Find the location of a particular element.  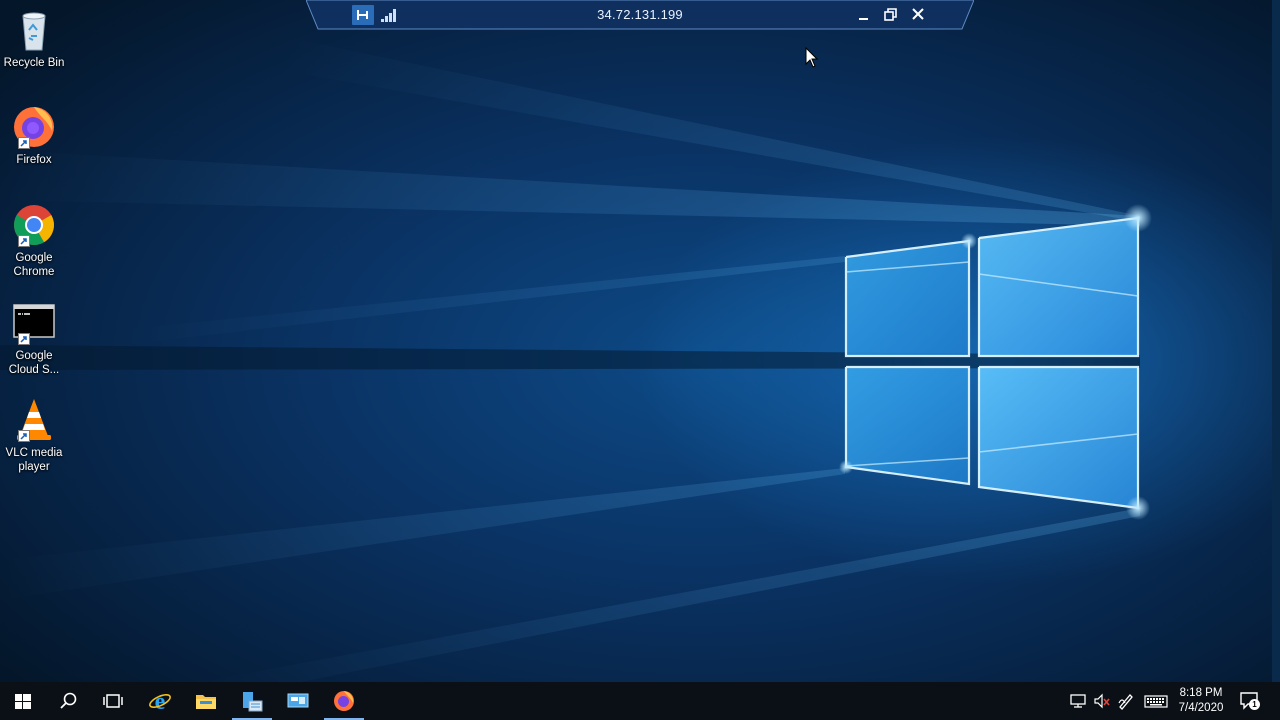

remote-connection-bar: 34.72.131.199 is located at coordinates (640, 15).